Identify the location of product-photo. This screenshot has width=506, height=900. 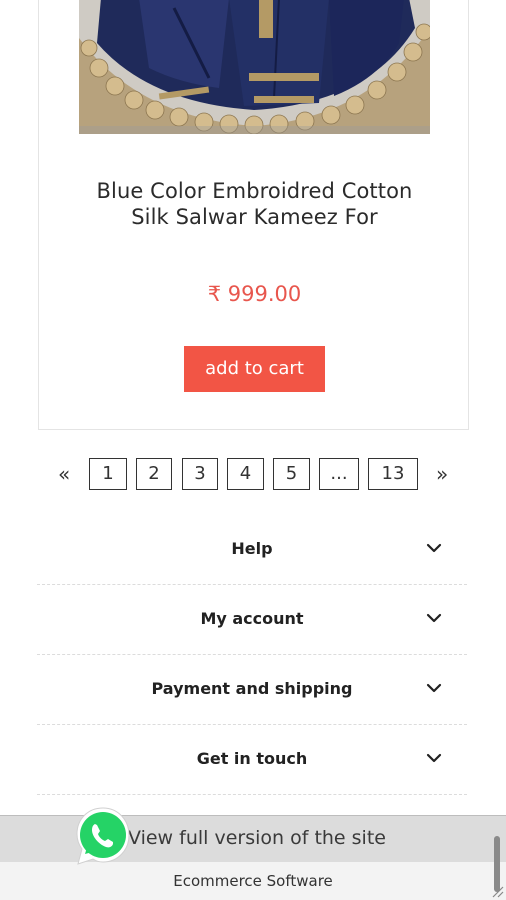
(254, 67).